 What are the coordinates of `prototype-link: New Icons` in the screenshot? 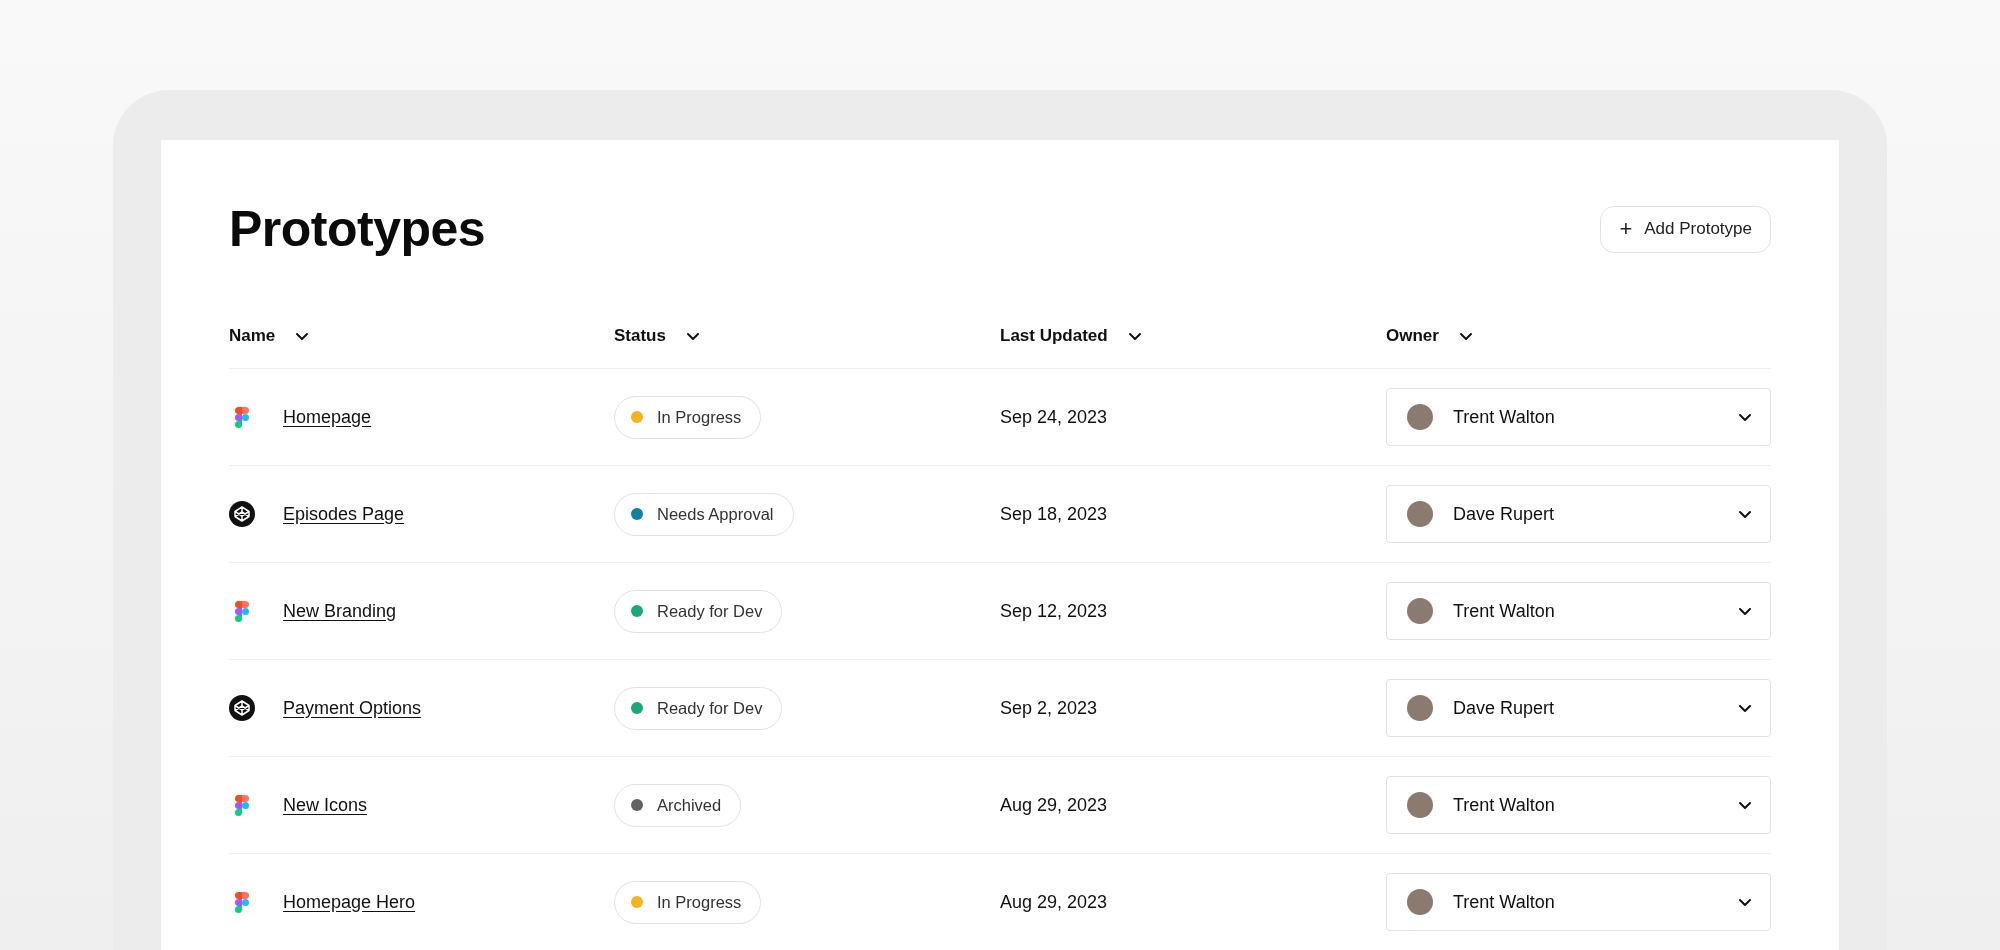 It's located at (325, 805).